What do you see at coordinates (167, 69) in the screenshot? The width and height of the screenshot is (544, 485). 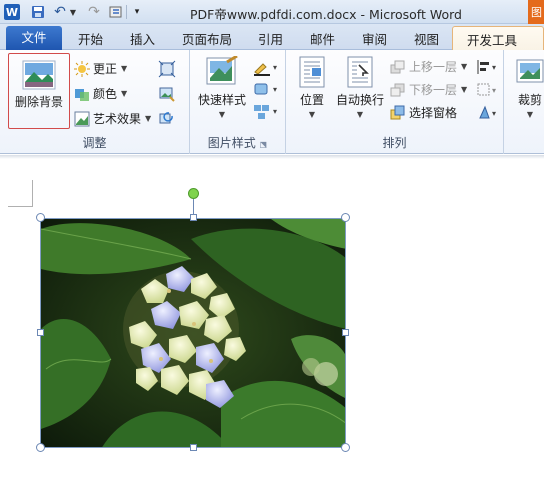 I see `compress-pictures-icon` at bounding box center [167, 69].